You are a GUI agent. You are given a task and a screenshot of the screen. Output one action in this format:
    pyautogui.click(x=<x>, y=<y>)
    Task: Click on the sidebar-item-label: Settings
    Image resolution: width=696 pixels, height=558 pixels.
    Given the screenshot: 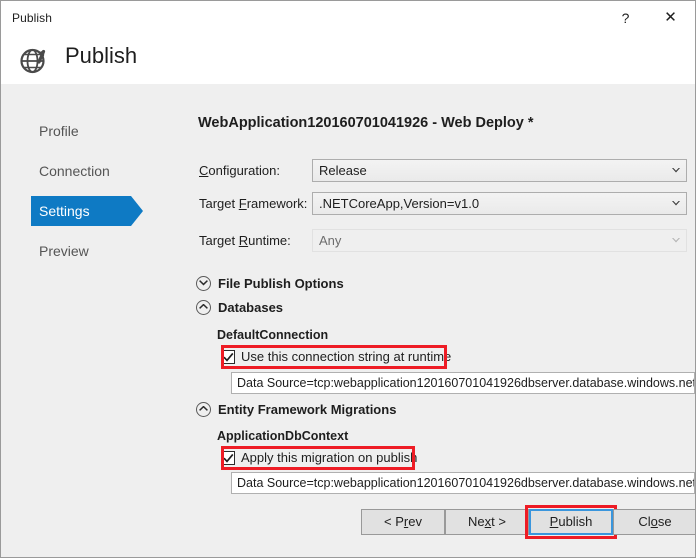 What is the action you would take?
    pyautogui.click(x=64, y=211)
    